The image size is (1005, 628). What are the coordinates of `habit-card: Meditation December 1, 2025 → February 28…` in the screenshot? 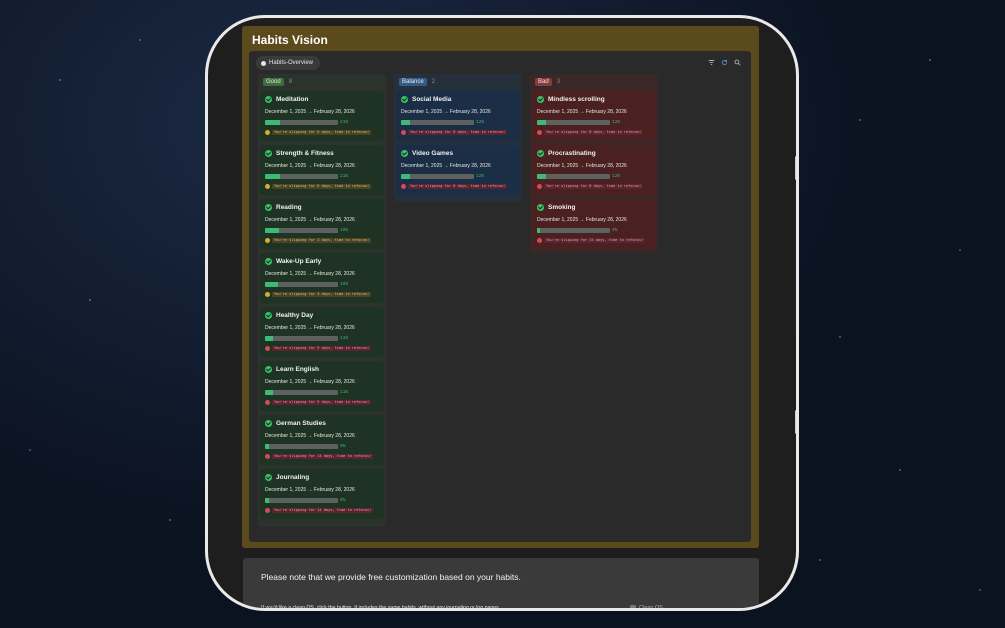 It's located at (322, 116).